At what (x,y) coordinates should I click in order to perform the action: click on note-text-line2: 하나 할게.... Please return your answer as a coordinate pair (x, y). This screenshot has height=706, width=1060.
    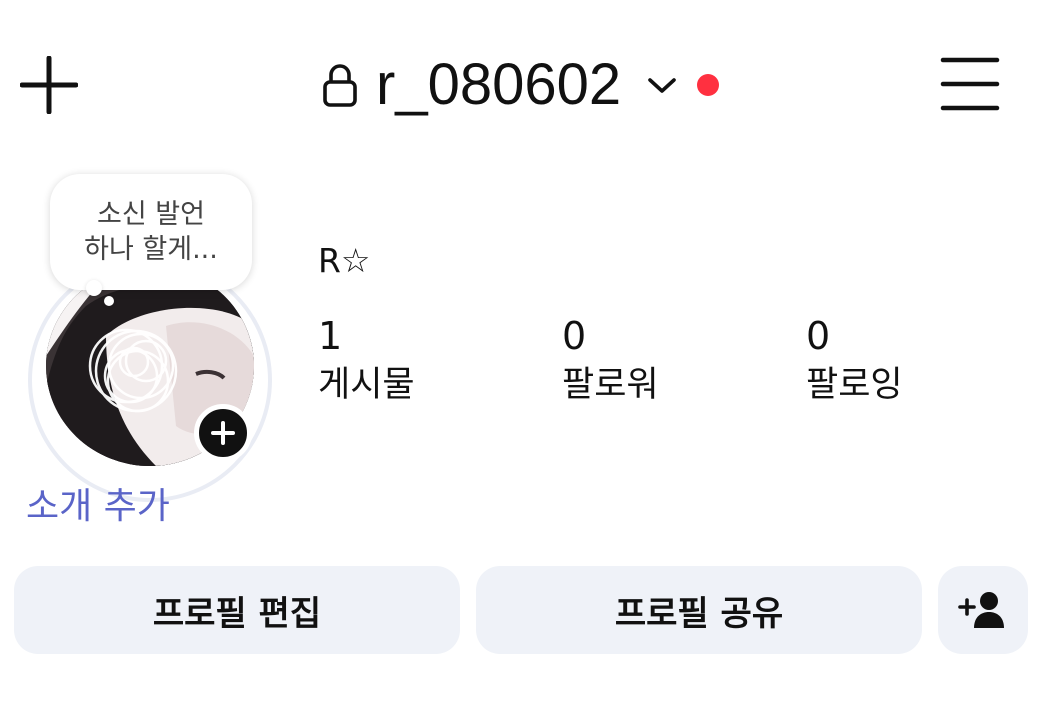
    Looking at the image, I should click on (151, 249).